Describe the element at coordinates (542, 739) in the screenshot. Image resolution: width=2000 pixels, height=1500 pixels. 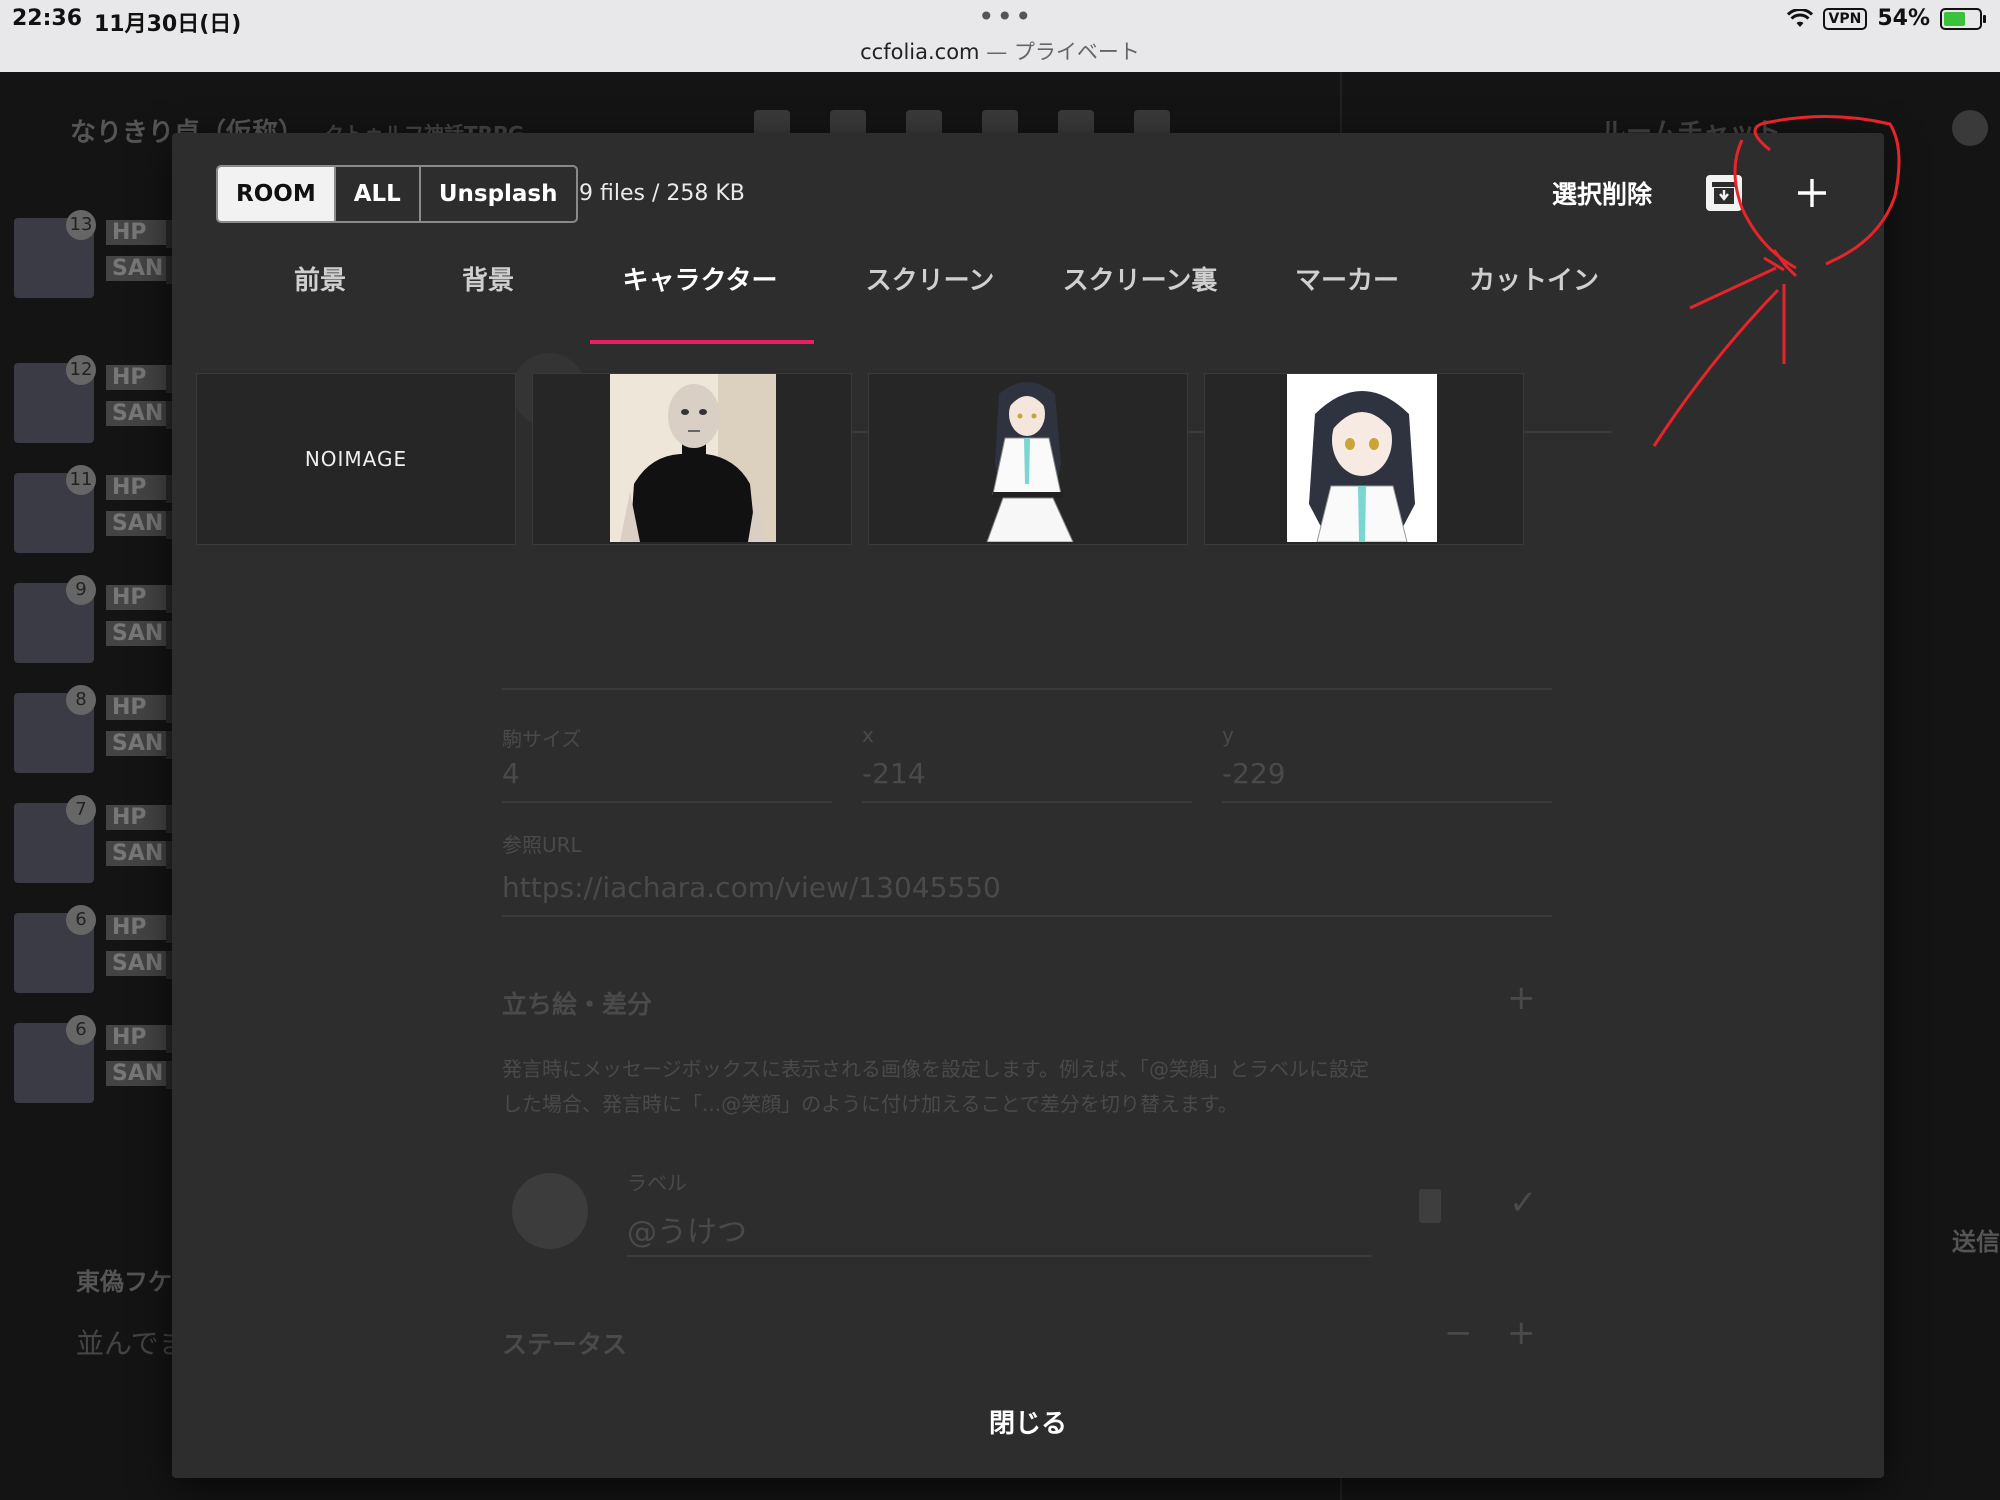
I see `ghost-size-label: 駒サイズ` at that location.